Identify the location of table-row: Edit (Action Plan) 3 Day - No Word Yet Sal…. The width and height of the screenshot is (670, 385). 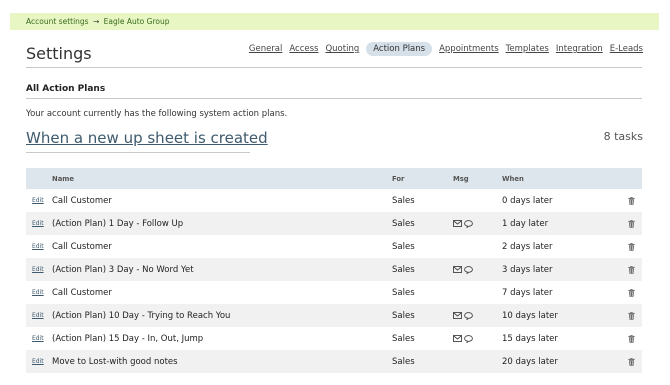
(334, 269).